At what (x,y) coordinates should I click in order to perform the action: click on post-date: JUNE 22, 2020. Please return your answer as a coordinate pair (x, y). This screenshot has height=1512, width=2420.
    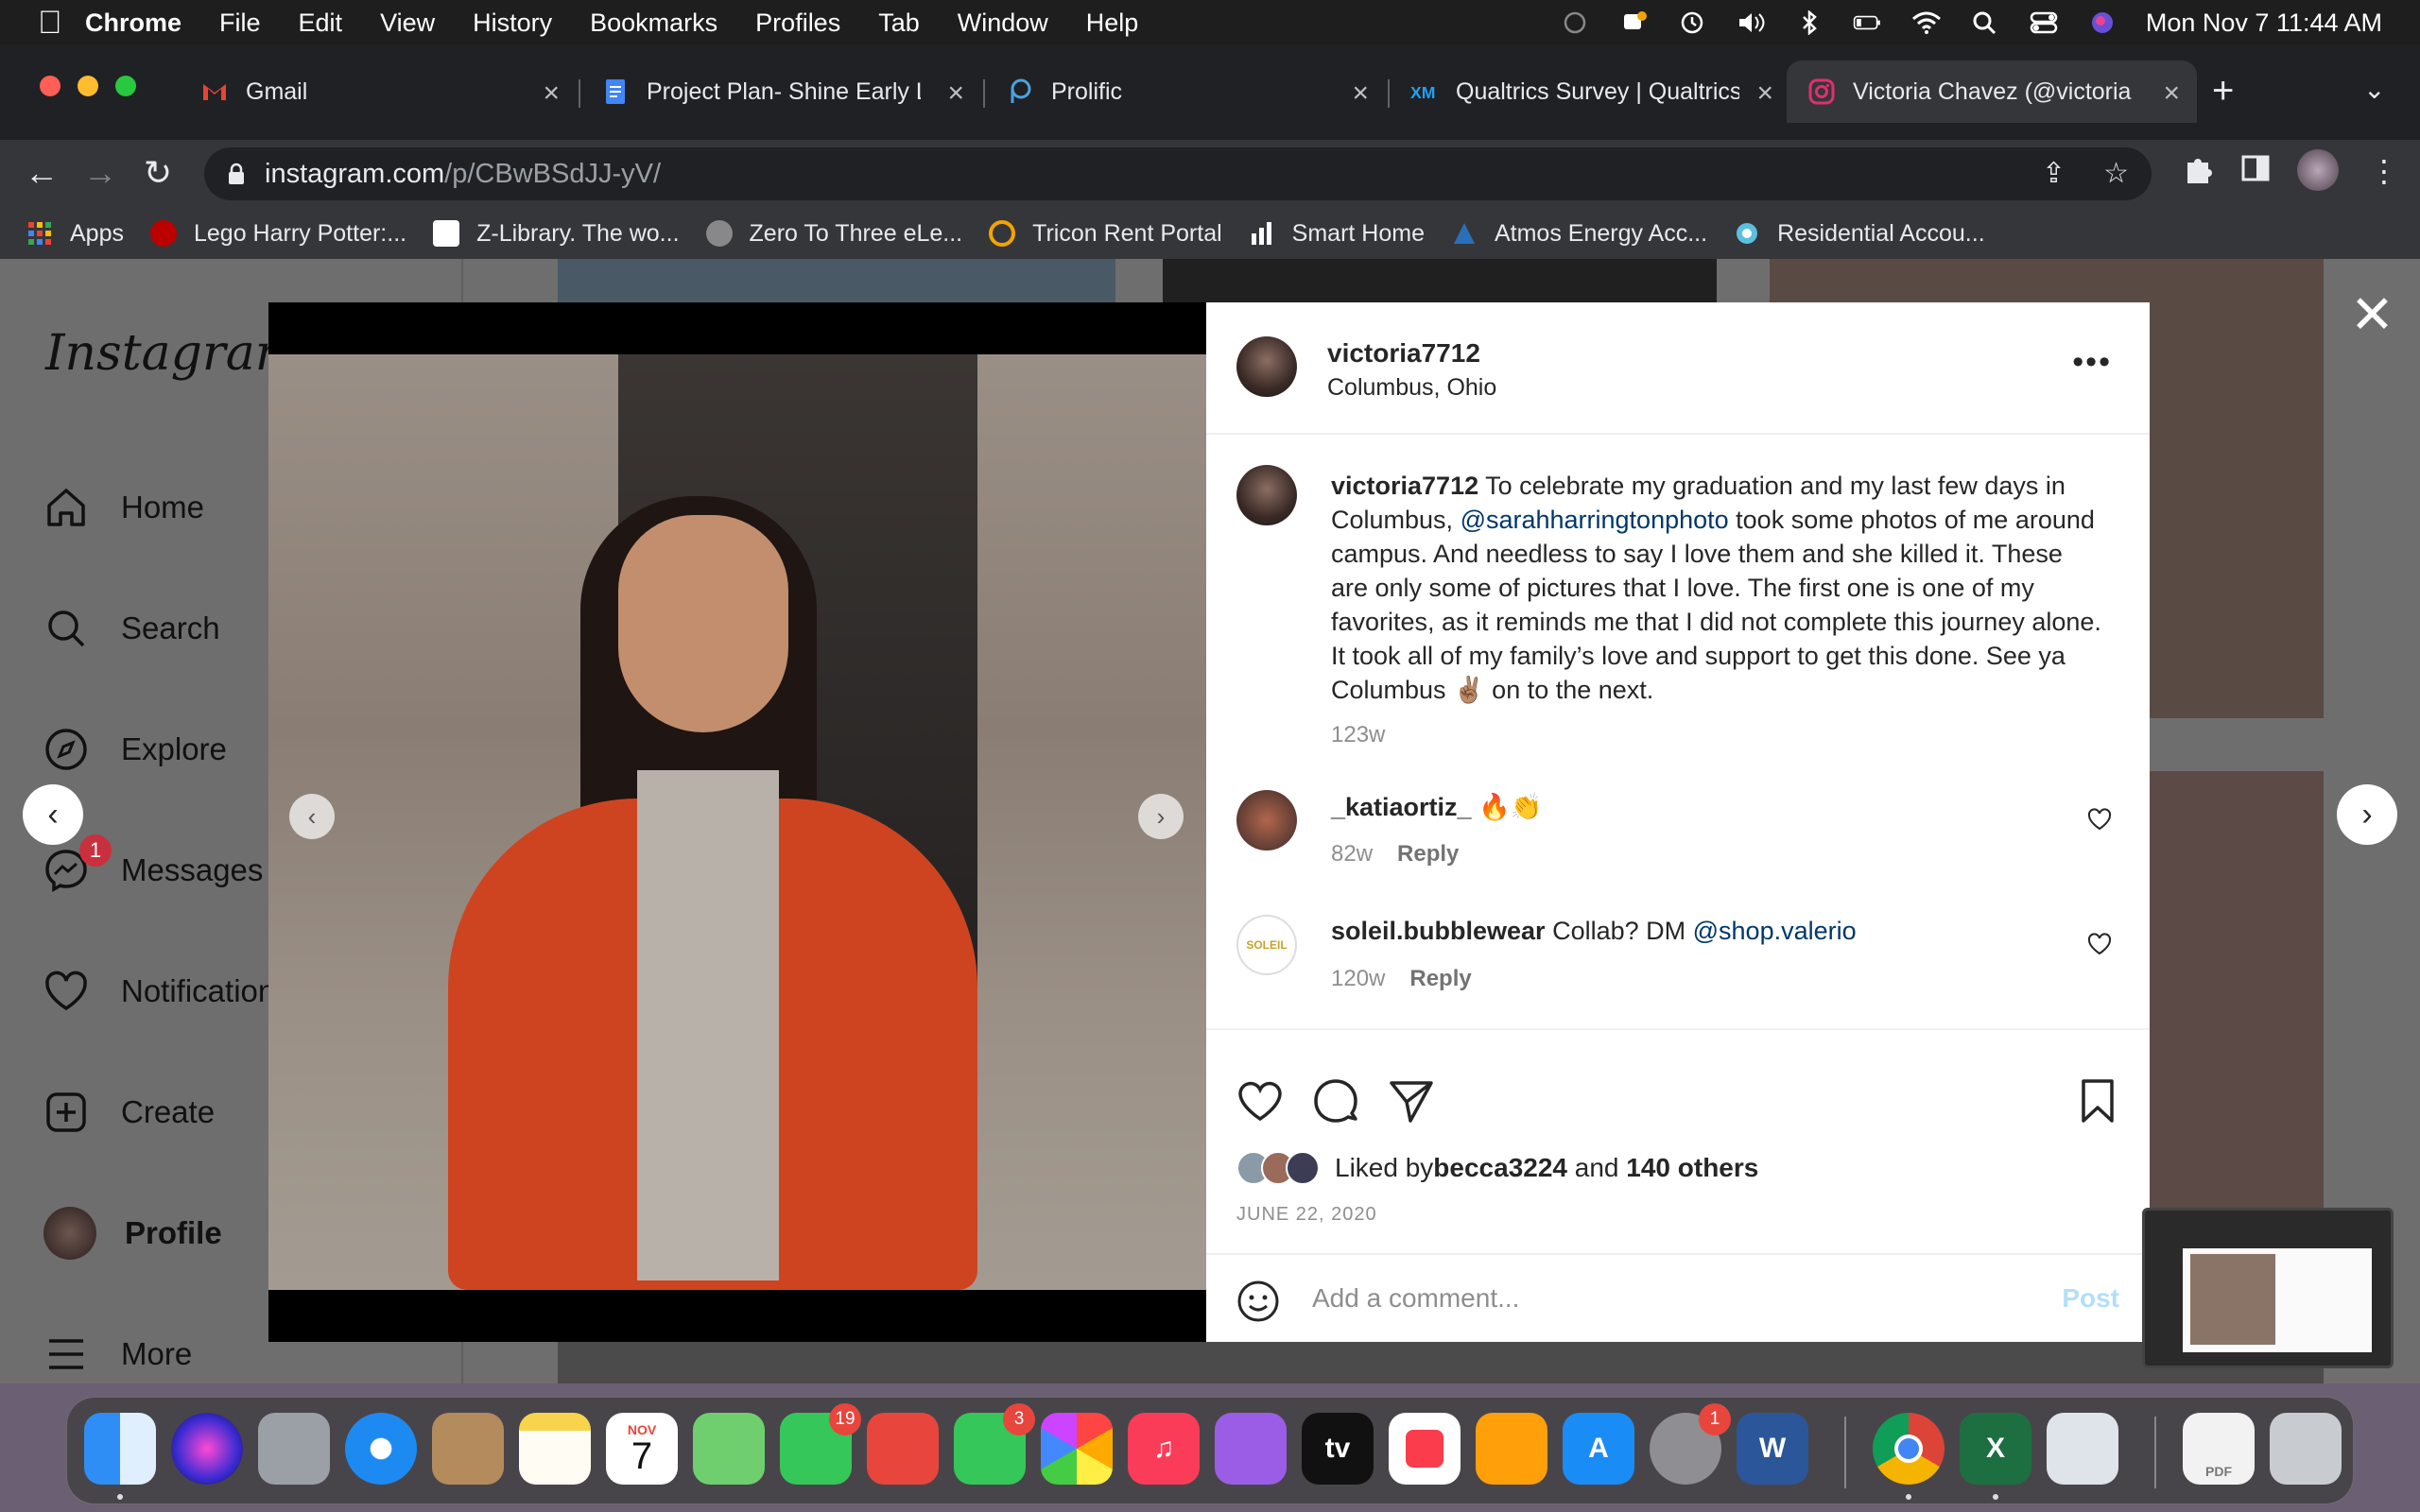
    Looking at the image, I should click on (1306, 1215).